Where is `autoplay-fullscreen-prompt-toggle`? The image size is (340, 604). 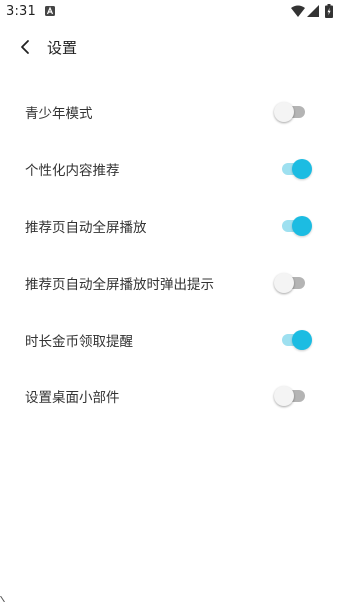 autoplay-fullscreen-prompt-toggle is located at coordinates (290, 283).